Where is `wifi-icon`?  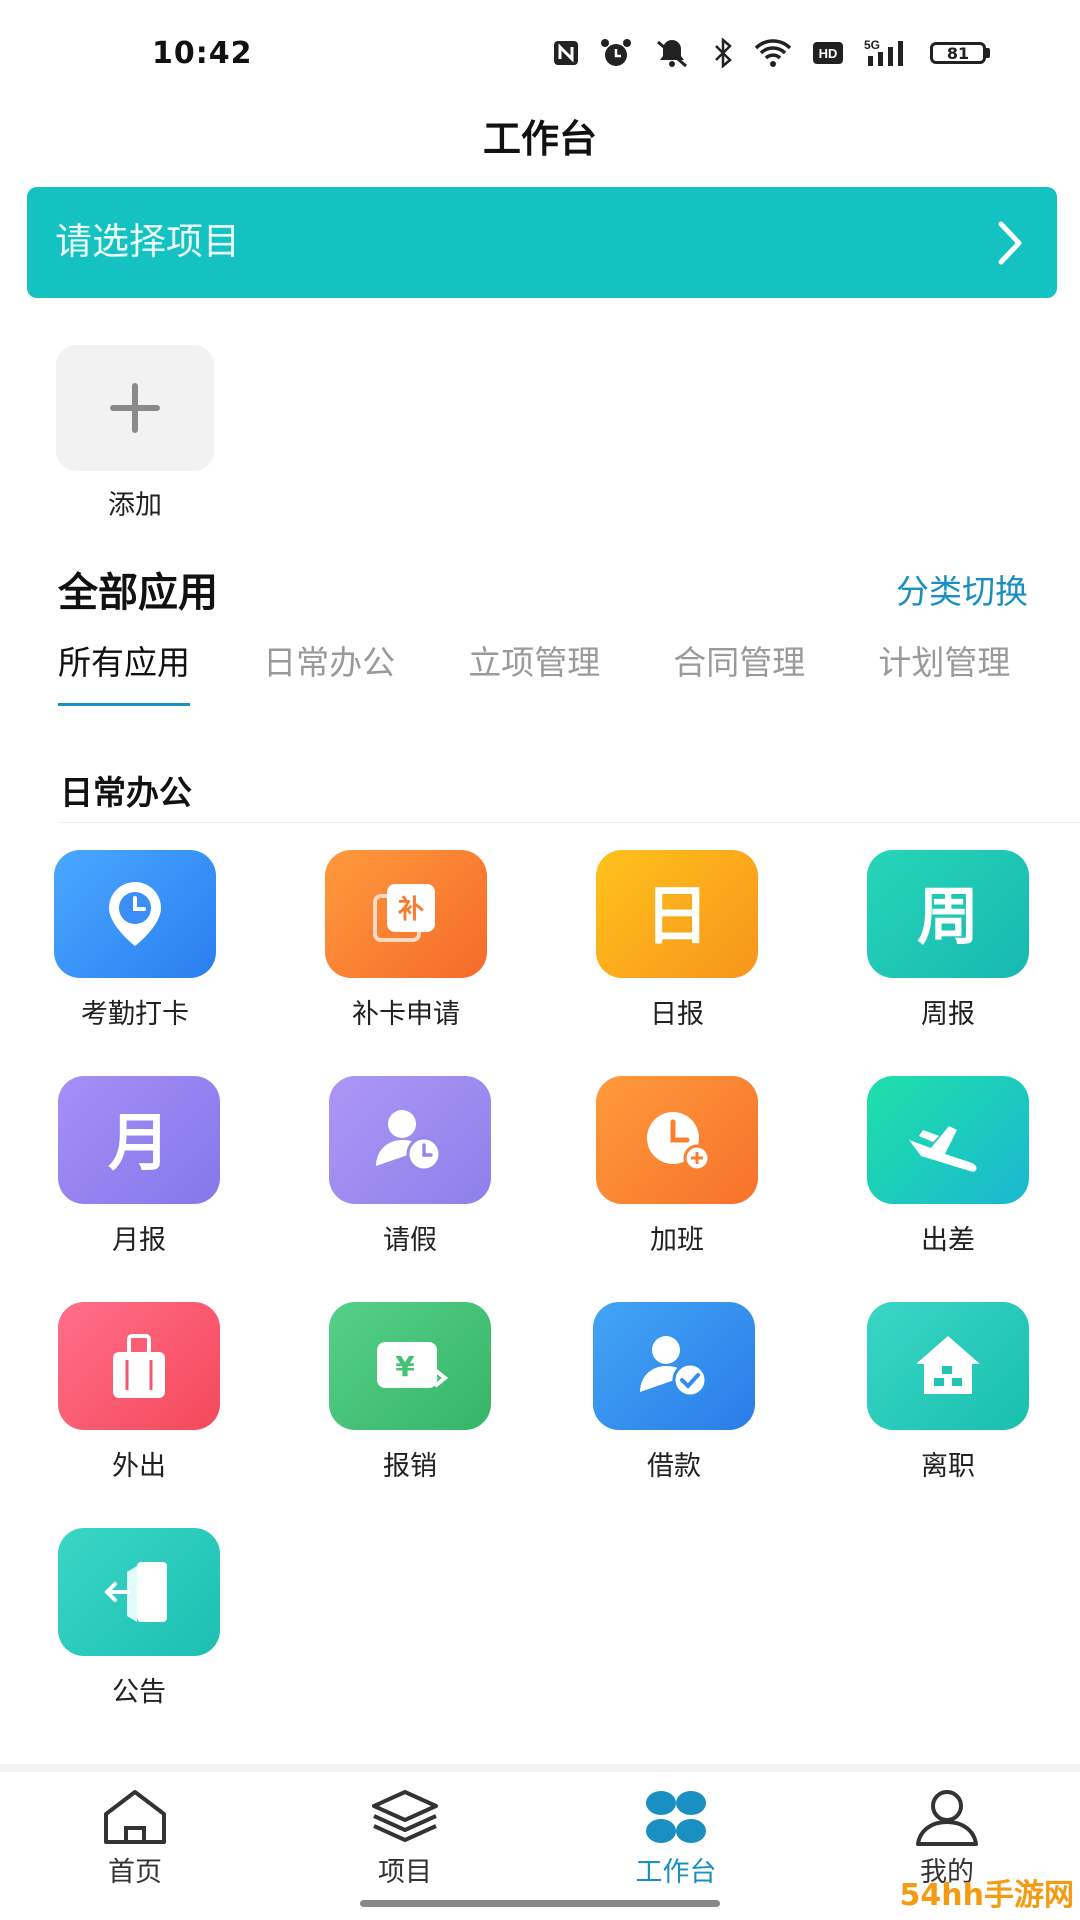 wifi-icon is located at coordinates (773, 53).